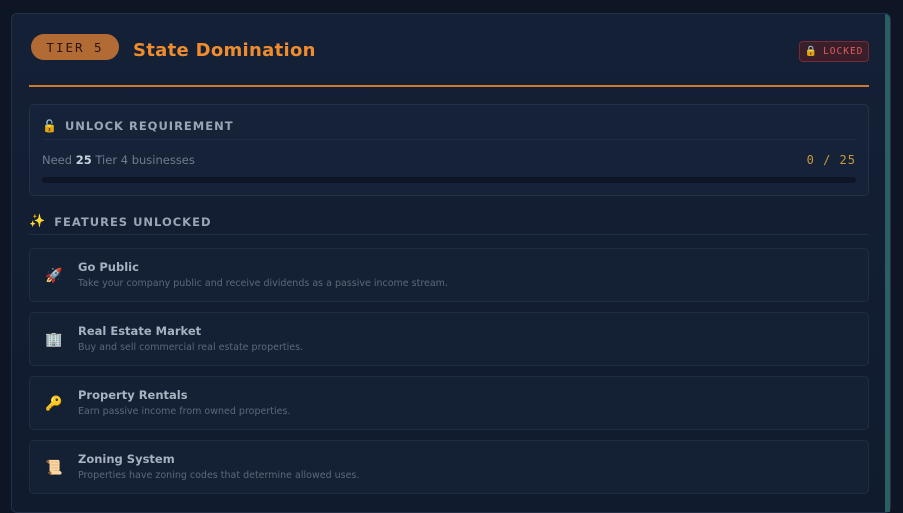  What do you see at coordinates (449, 234) in the screenshot?
I see `features-divider` at bounding box center [449, 234].